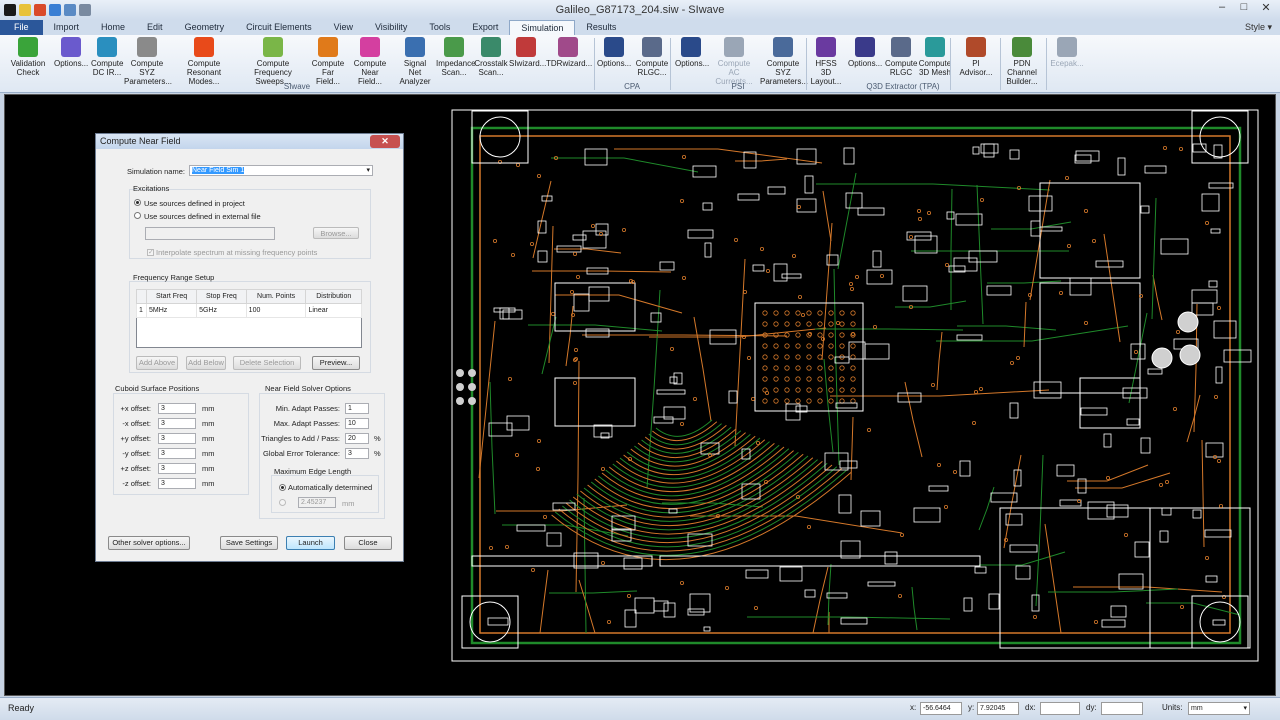  What do you see at coordinates (150, 252) in the screenshot?
I see `interpolate-checkbox: ✓` at bounding box center [150, 252].